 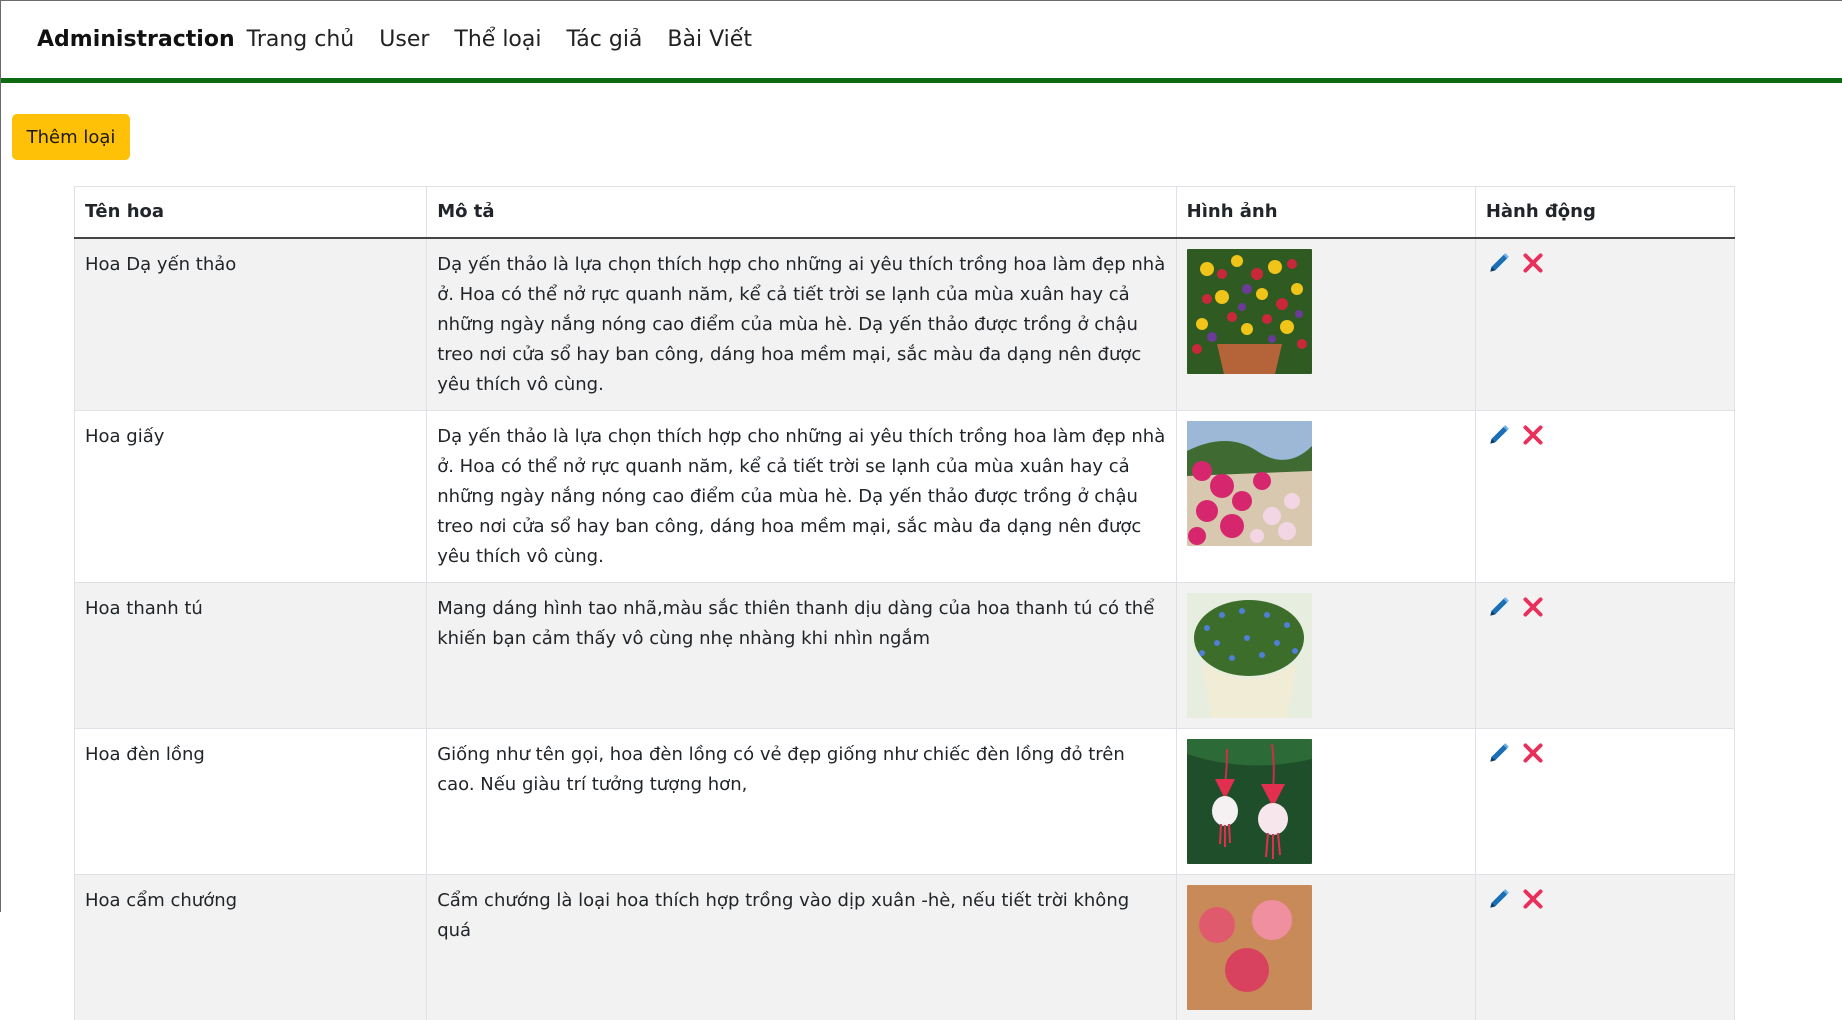 I want to click on add-category-button: Thêm loại, so click(x=71, y=137).